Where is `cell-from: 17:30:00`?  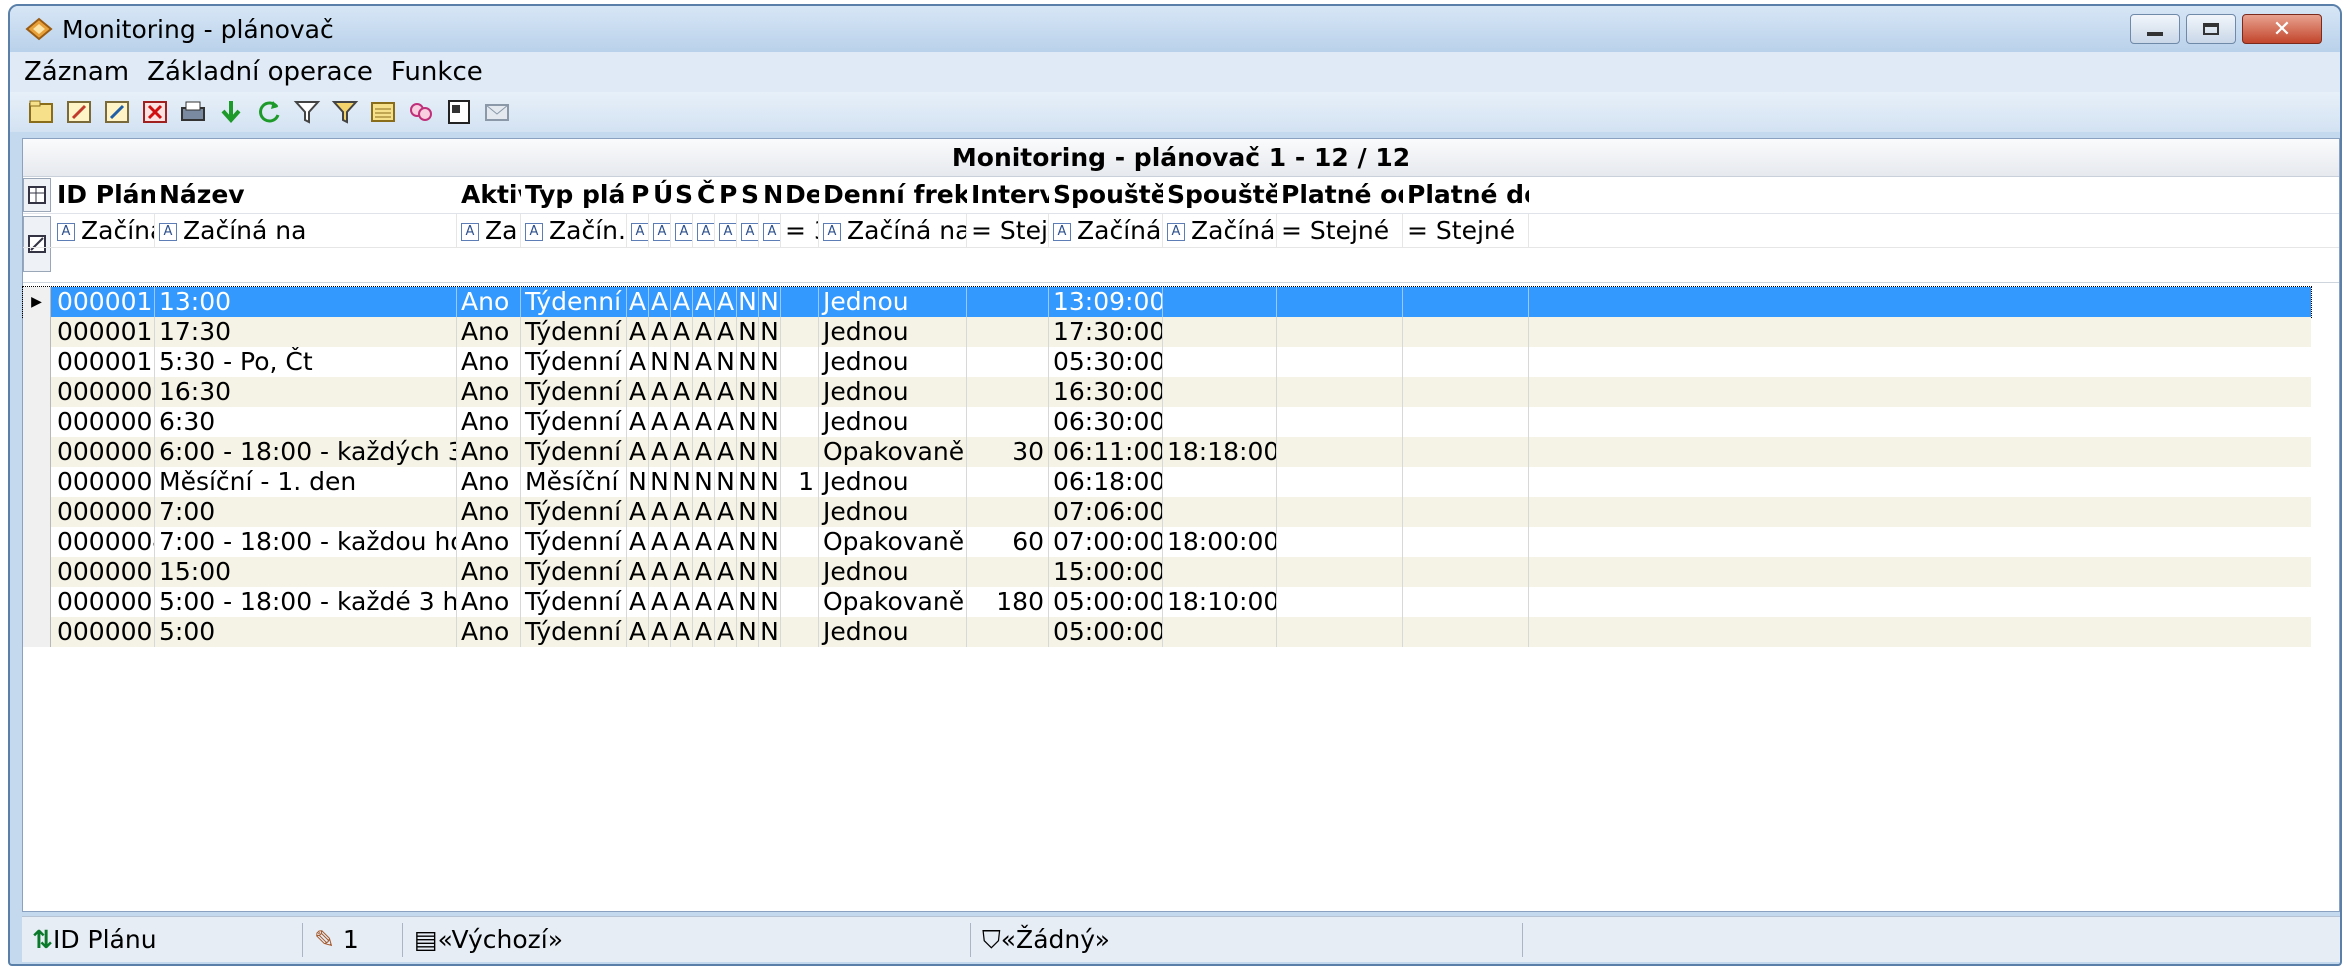
cell-from: 17:30:00 is located at coordinates (1106, 332).